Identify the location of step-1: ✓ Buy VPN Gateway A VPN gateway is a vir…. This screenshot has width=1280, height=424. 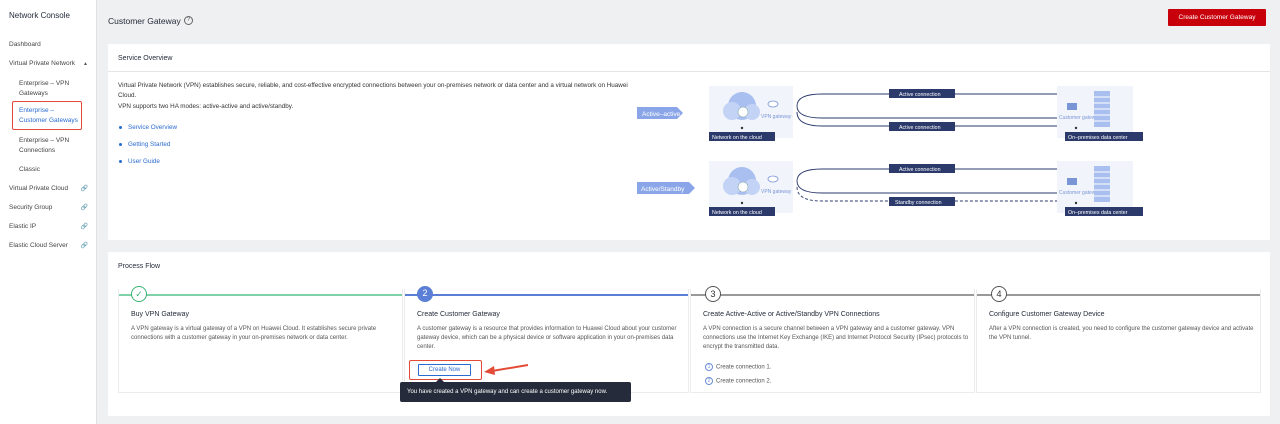
(260, 339).